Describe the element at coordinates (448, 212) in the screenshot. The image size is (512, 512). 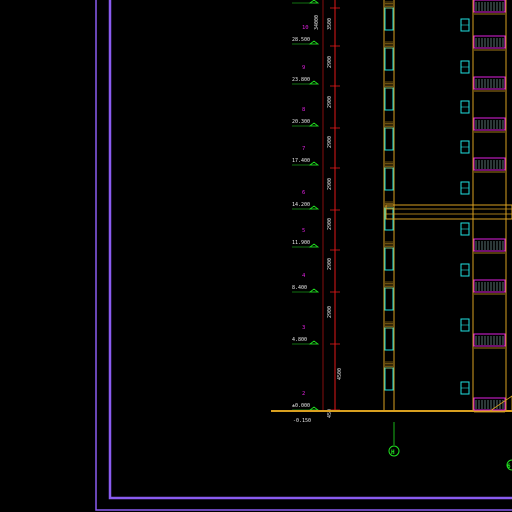
I see `cornice-band` at that location.